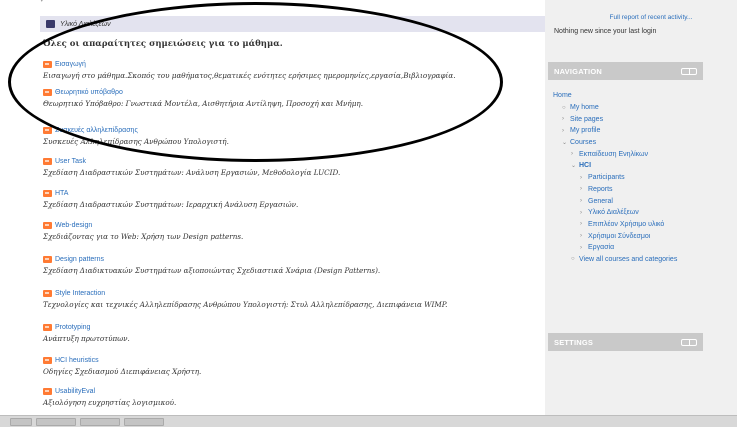  I want to click on nav-item-label: Επιπλέον Χρήσιμο υλικό, so click(626, 224).